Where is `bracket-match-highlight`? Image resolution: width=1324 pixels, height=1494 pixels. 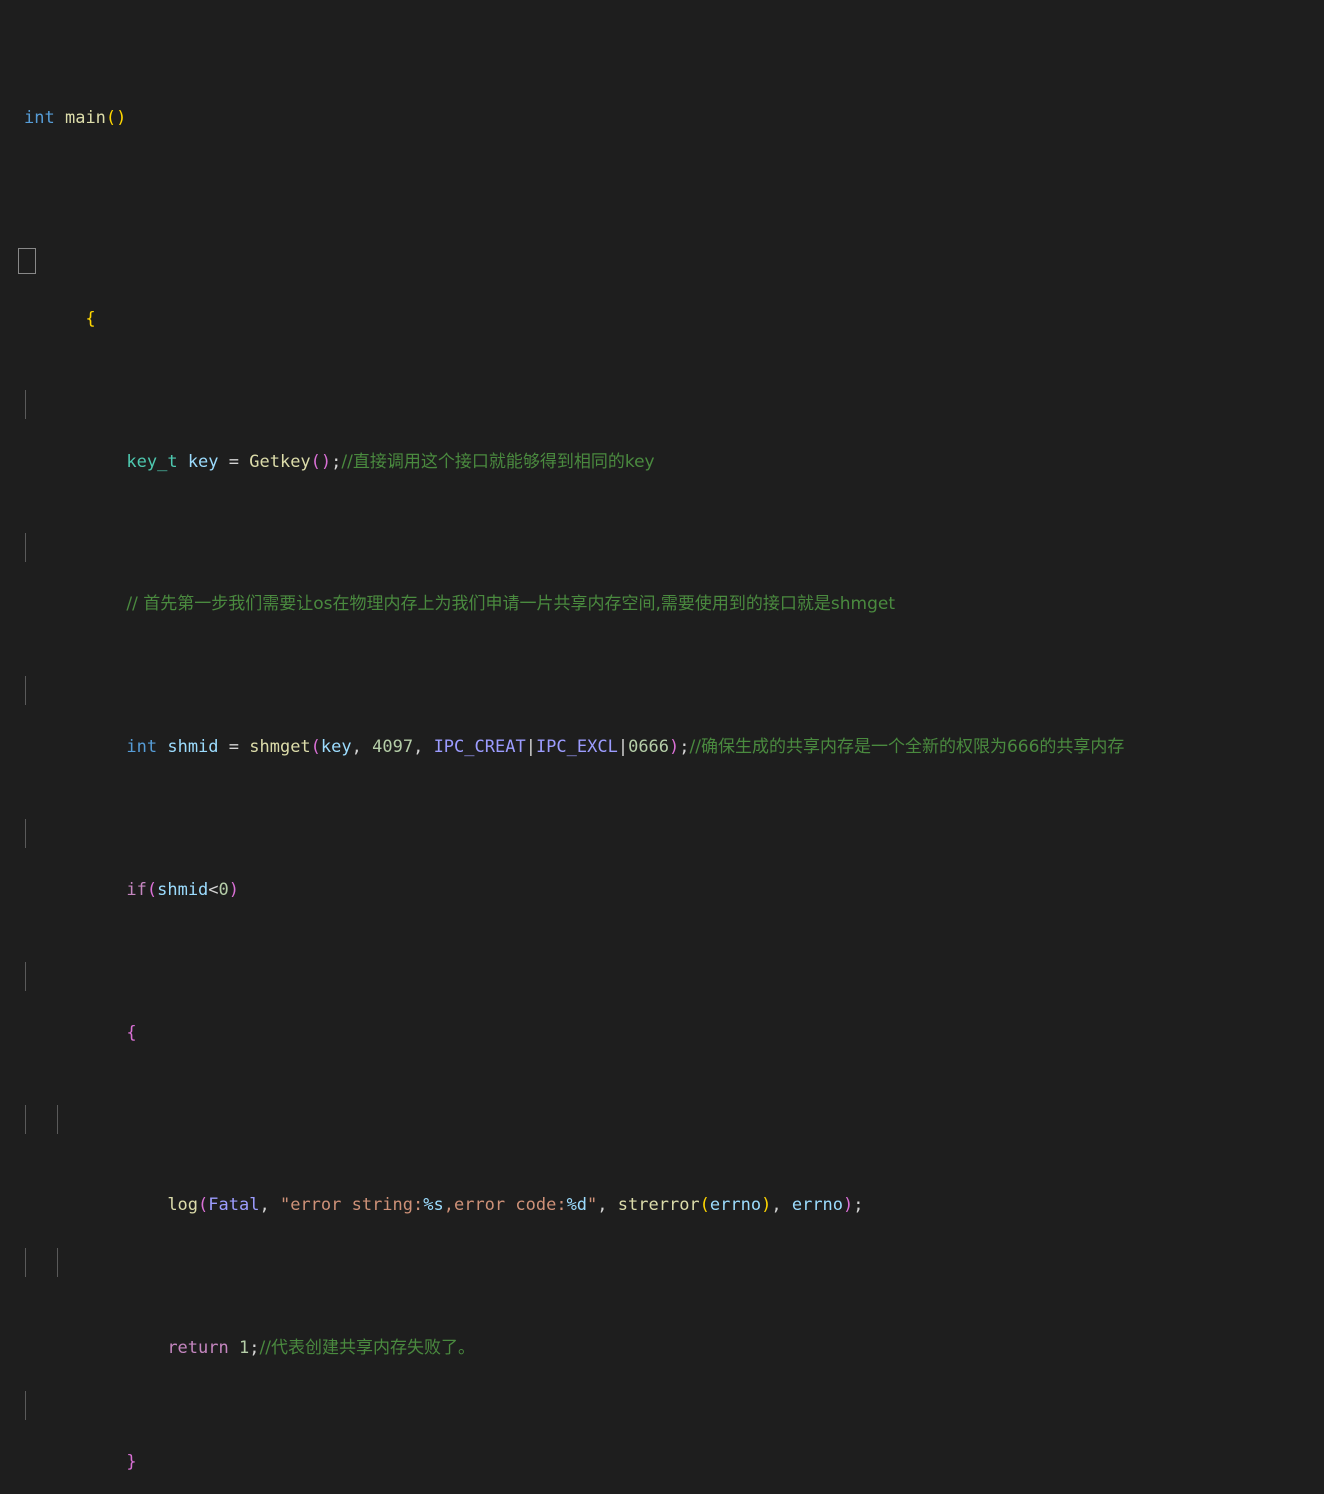
bracket-match-highlight is located at coordinates (27, 261).